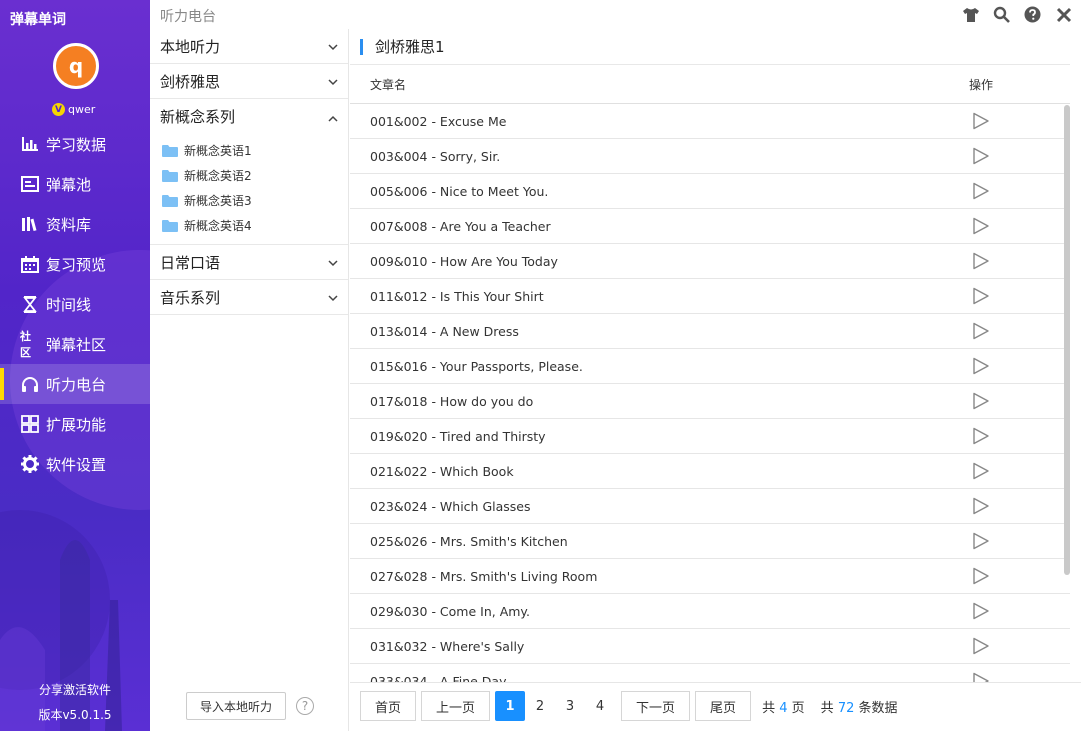 The height and width of the screenshot is (731, 1081). I want to click on page-number-3: 3, so click(570, 706).